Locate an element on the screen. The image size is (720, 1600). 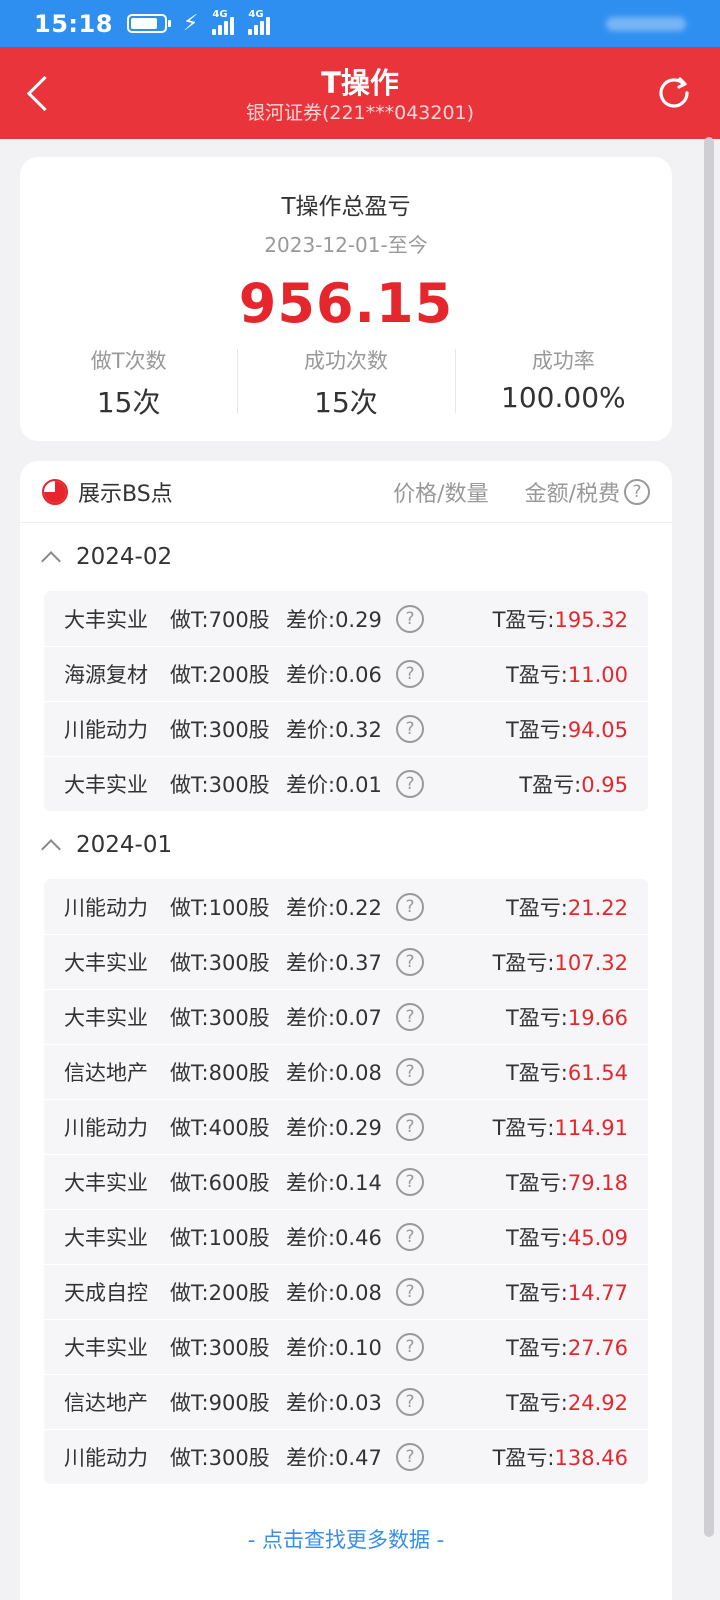
summary-title: T操作总盈亏 is located at coordinates (346, 207).